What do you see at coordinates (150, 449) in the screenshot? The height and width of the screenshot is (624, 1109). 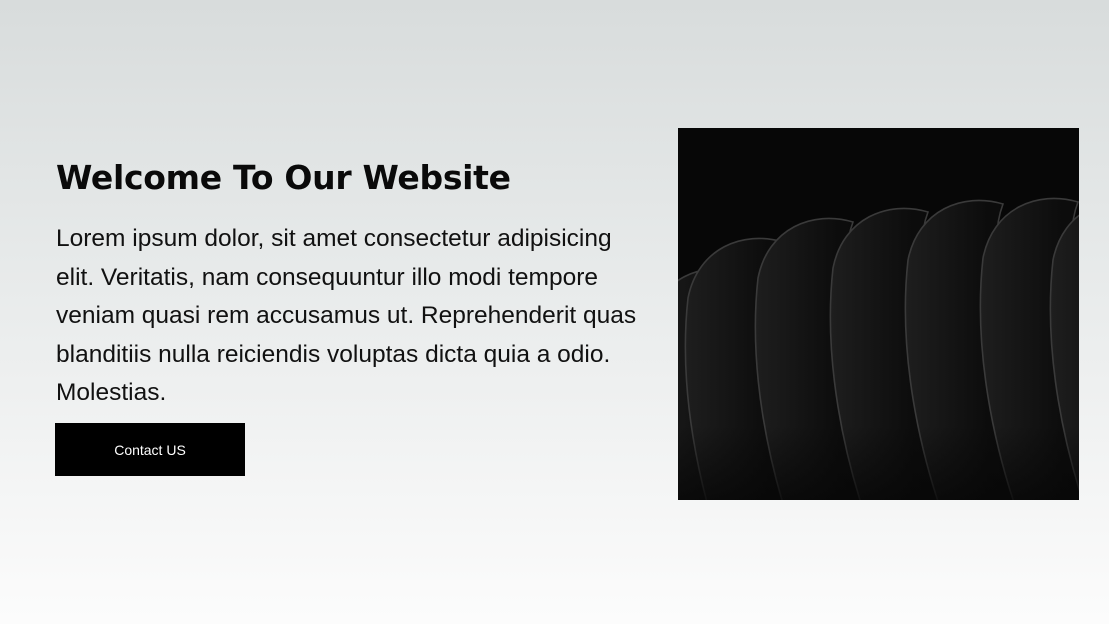 I see `contact-us-button: Contact US` at bounding box center [150, 449].